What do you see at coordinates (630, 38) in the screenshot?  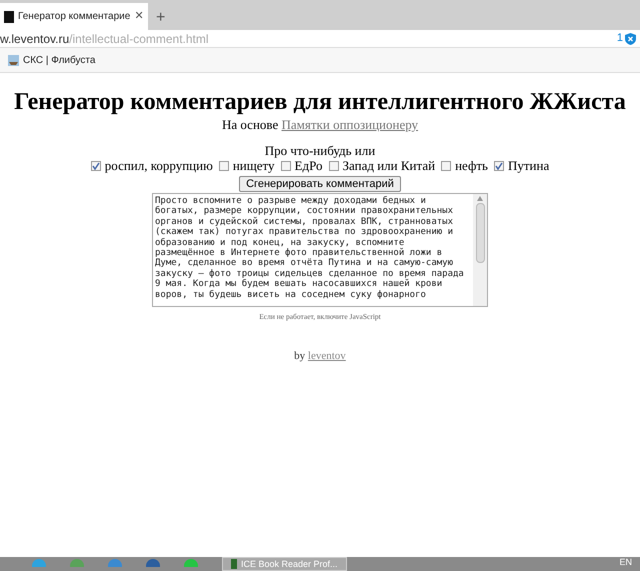 I see `shield-icon` at bounding box center [630, 38].